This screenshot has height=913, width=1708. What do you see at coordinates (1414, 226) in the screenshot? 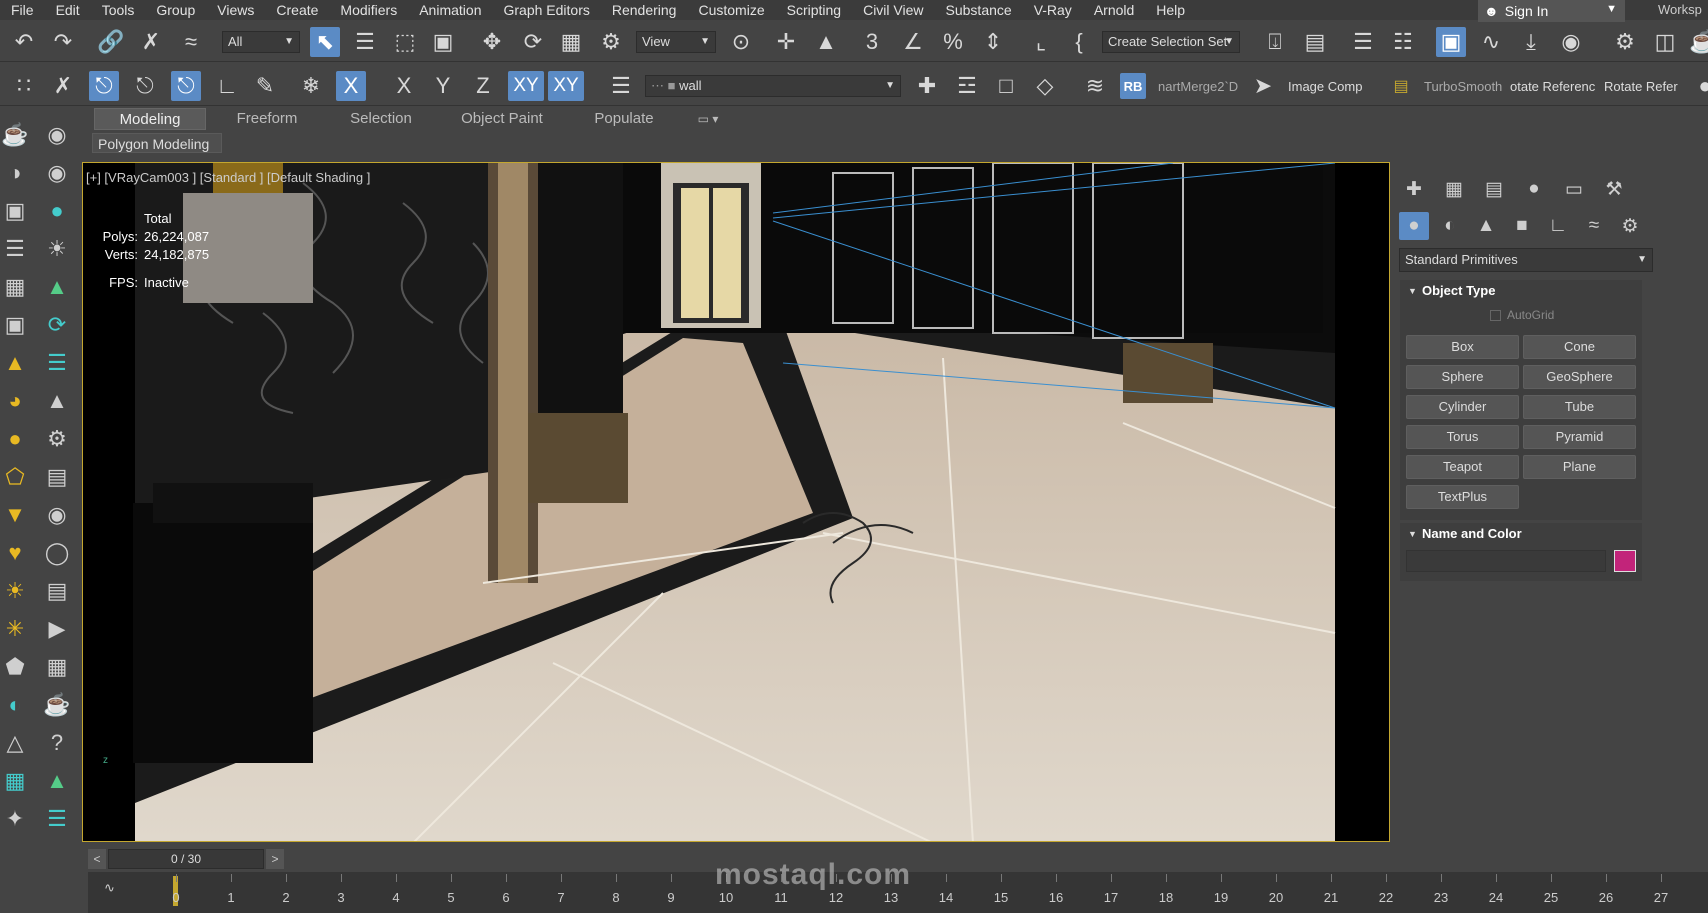
I see `geometry-icon: ●` at bounding box center [1414, 226].